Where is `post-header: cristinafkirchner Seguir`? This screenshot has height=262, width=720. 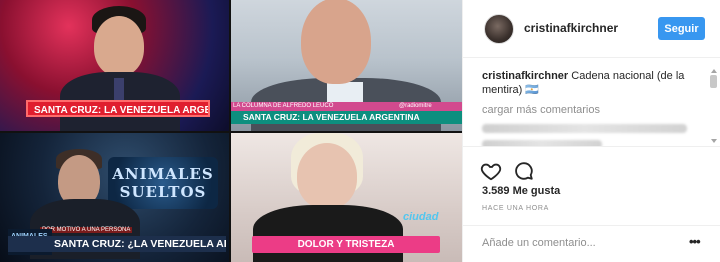
post-header: cristinafkirchner Seguir is located at coordinates (591, 29).